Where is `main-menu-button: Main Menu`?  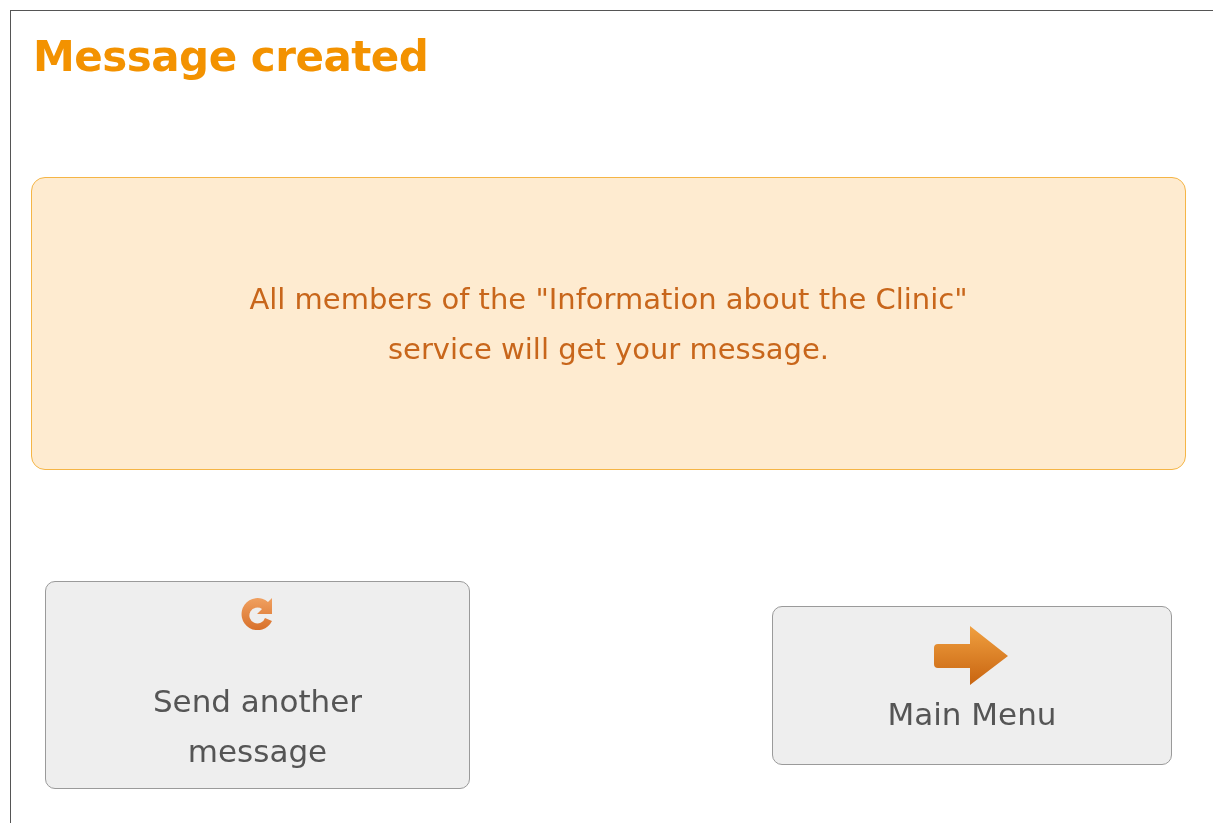 main-menu-button: Main Menu is located at coordinates (972, 685).